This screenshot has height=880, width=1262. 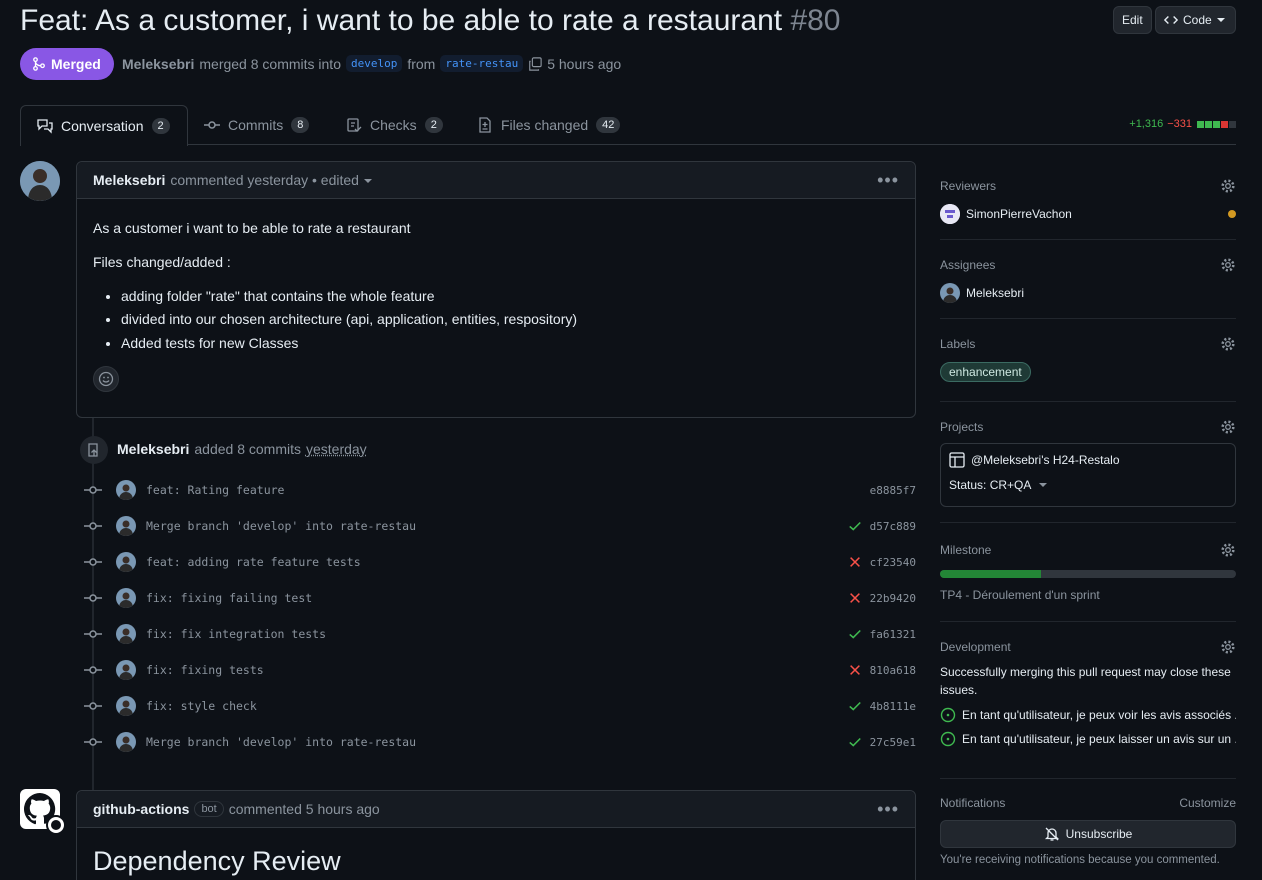 I want to click on project-card: @Meleksebri's H24-Restalo Status: CR+QA, so click(x=1088, y=475).